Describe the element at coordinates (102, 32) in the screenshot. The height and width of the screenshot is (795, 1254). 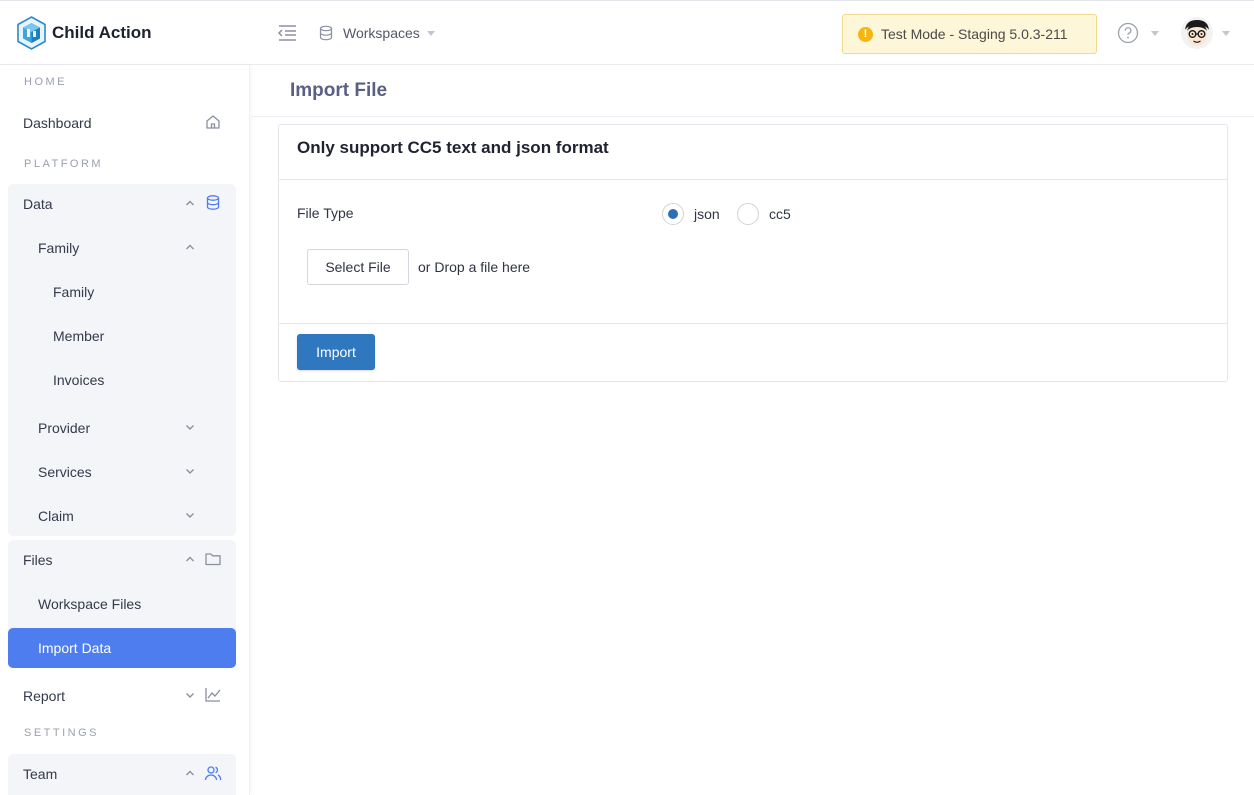
I see `brand-name: Child Action` at that location.